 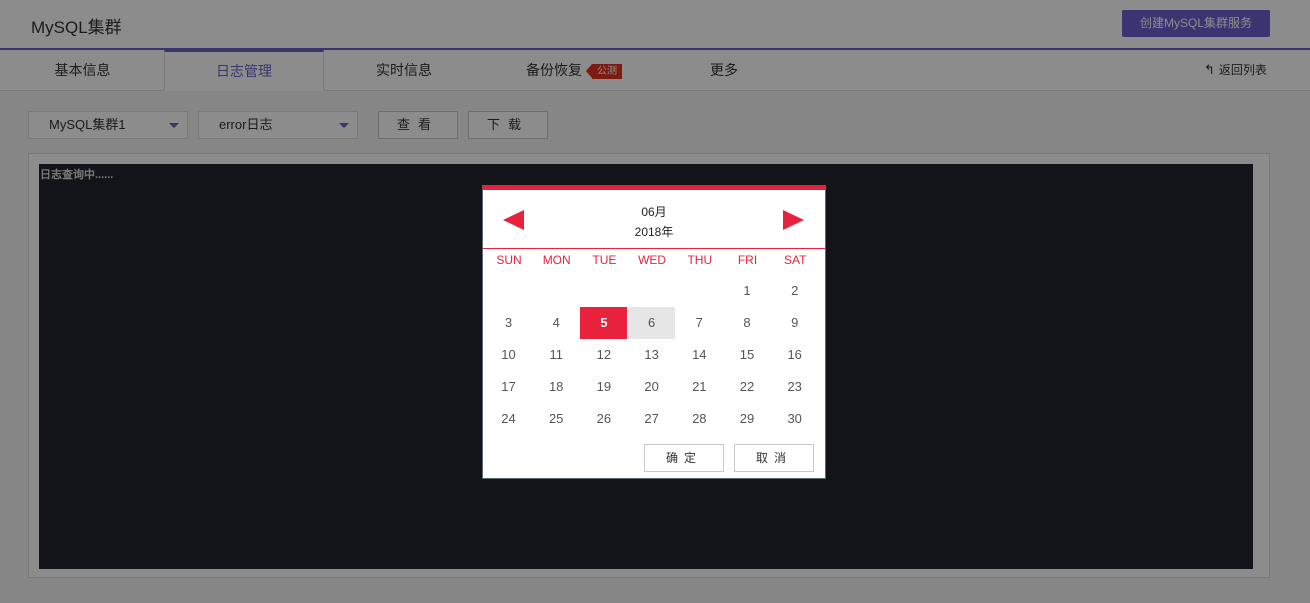 What do you see at coordinates (651, 355) in the screenshot?
I see `calendar-day: 13` at bounding box center [651, 355].